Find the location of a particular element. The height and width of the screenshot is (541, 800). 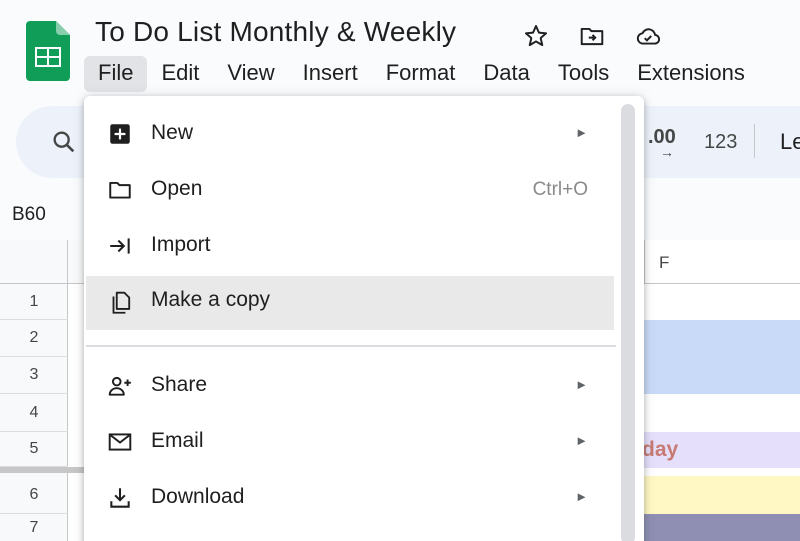

file-menu-download: Download ► is located at coordinates (350, 498).